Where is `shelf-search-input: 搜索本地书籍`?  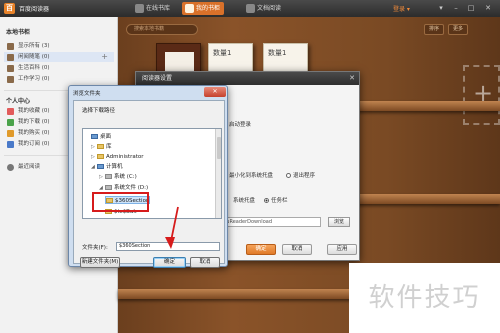
shelf-search-input: 搜索本地书籍 is located at coordinates (162, 29).